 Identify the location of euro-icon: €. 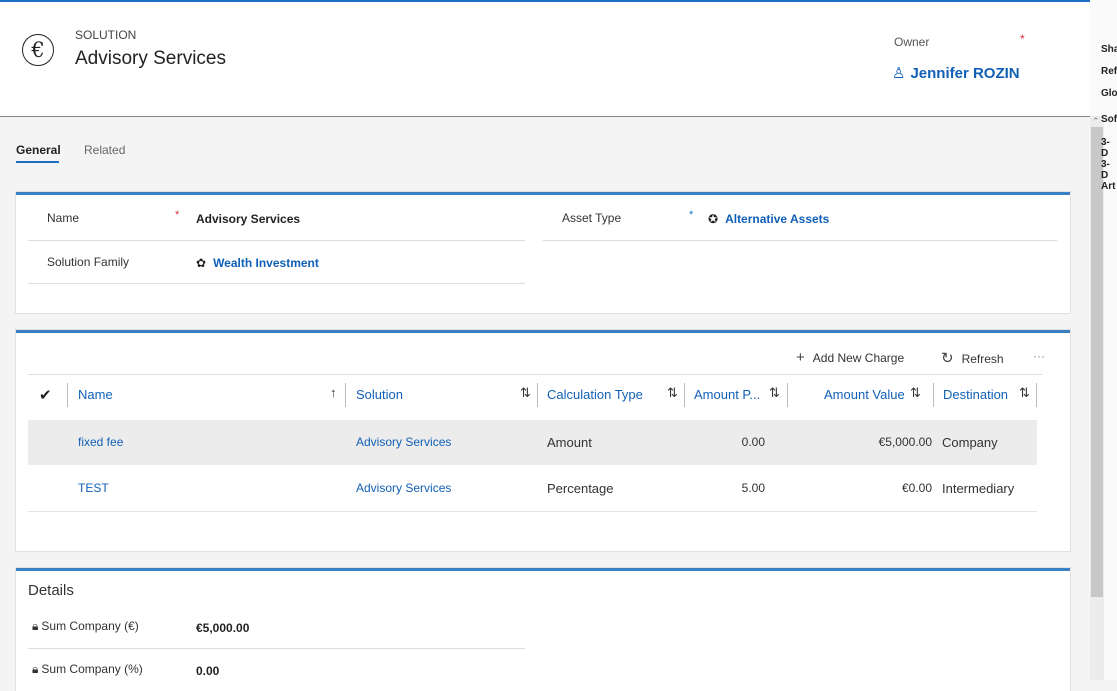
(38, 50).